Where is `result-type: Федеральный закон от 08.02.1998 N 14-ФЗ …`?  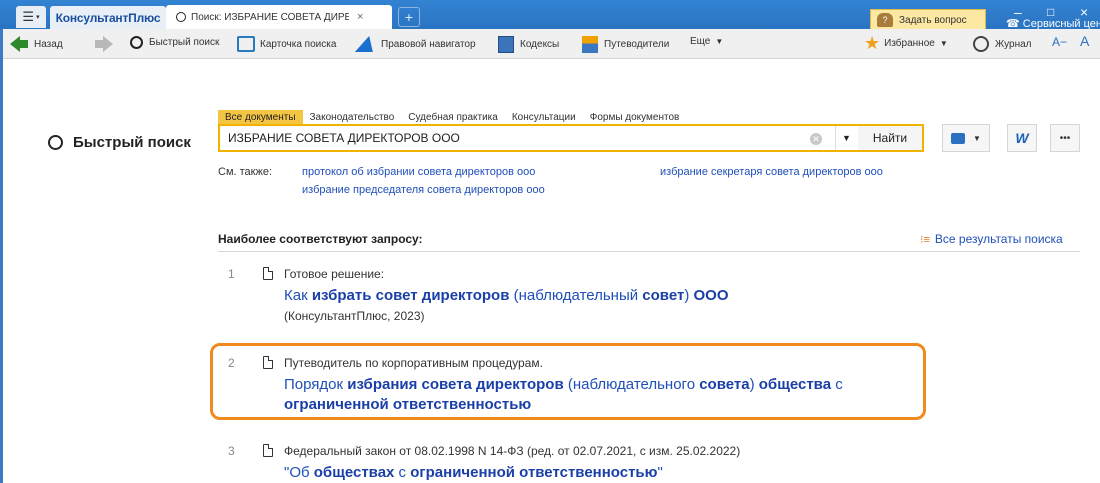
result-type: Федеральный закон от 08.02.1998 N 14-ФЗ … is located at coordinates (512, 451).